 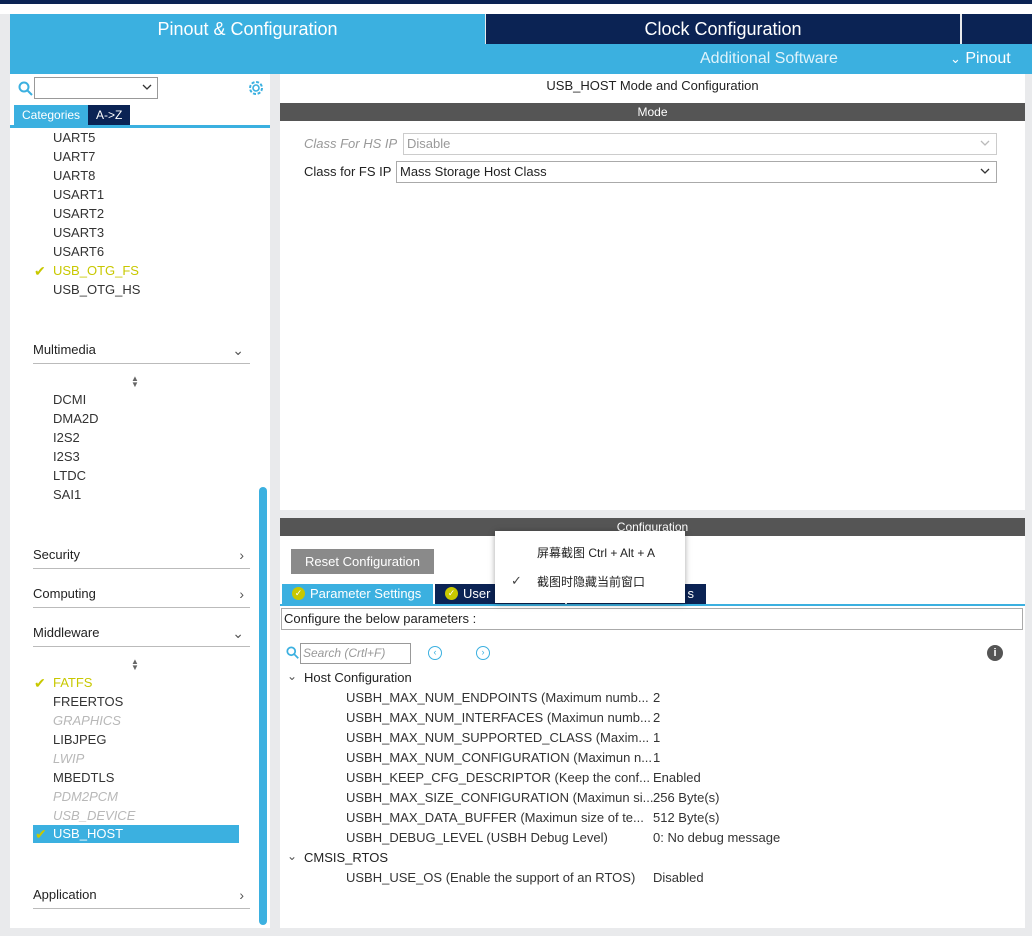 I want to click on hs-class-label: Class For HS IP, so click(x=351, y=143).